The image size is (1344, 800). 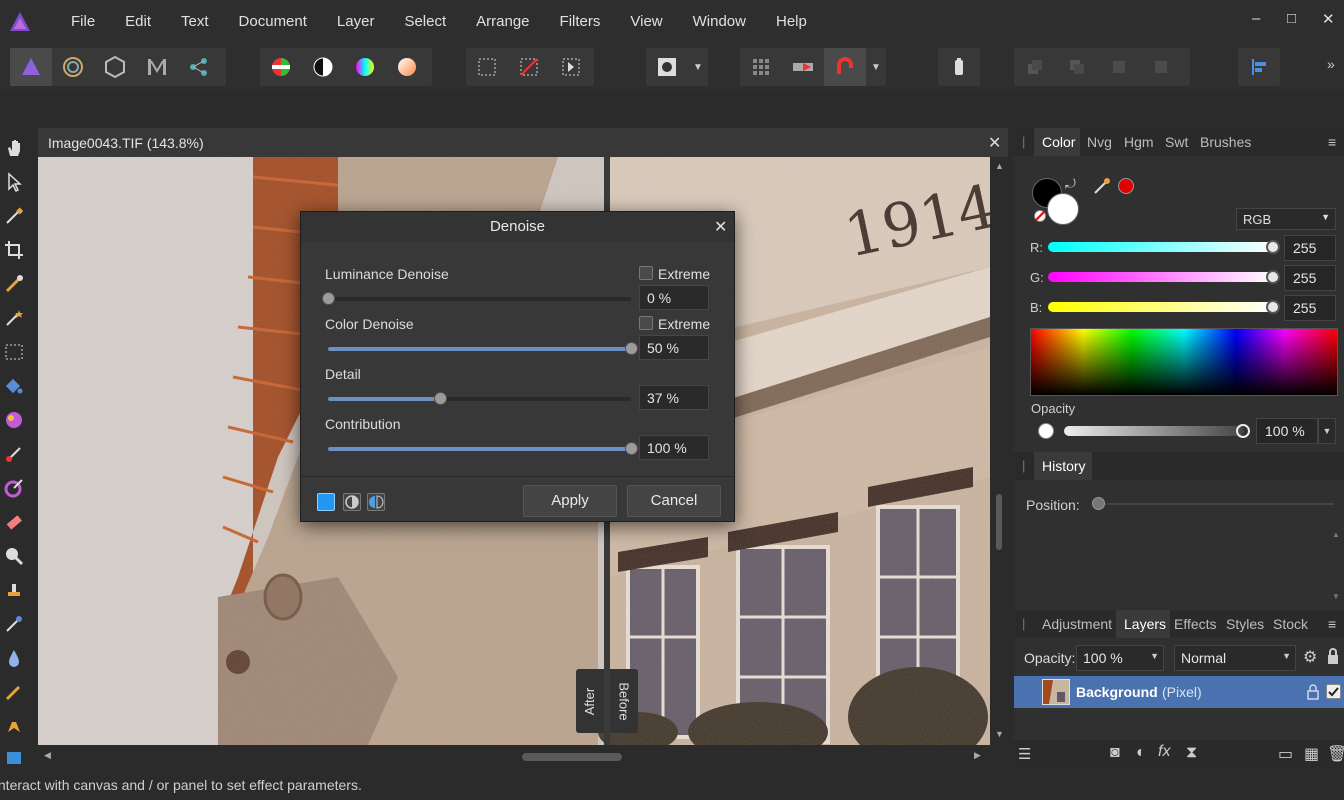 What do you see at coordinates (1216, 504) in the screenshot?
I see `history-position-slider` at bounding box center [1216, 504].